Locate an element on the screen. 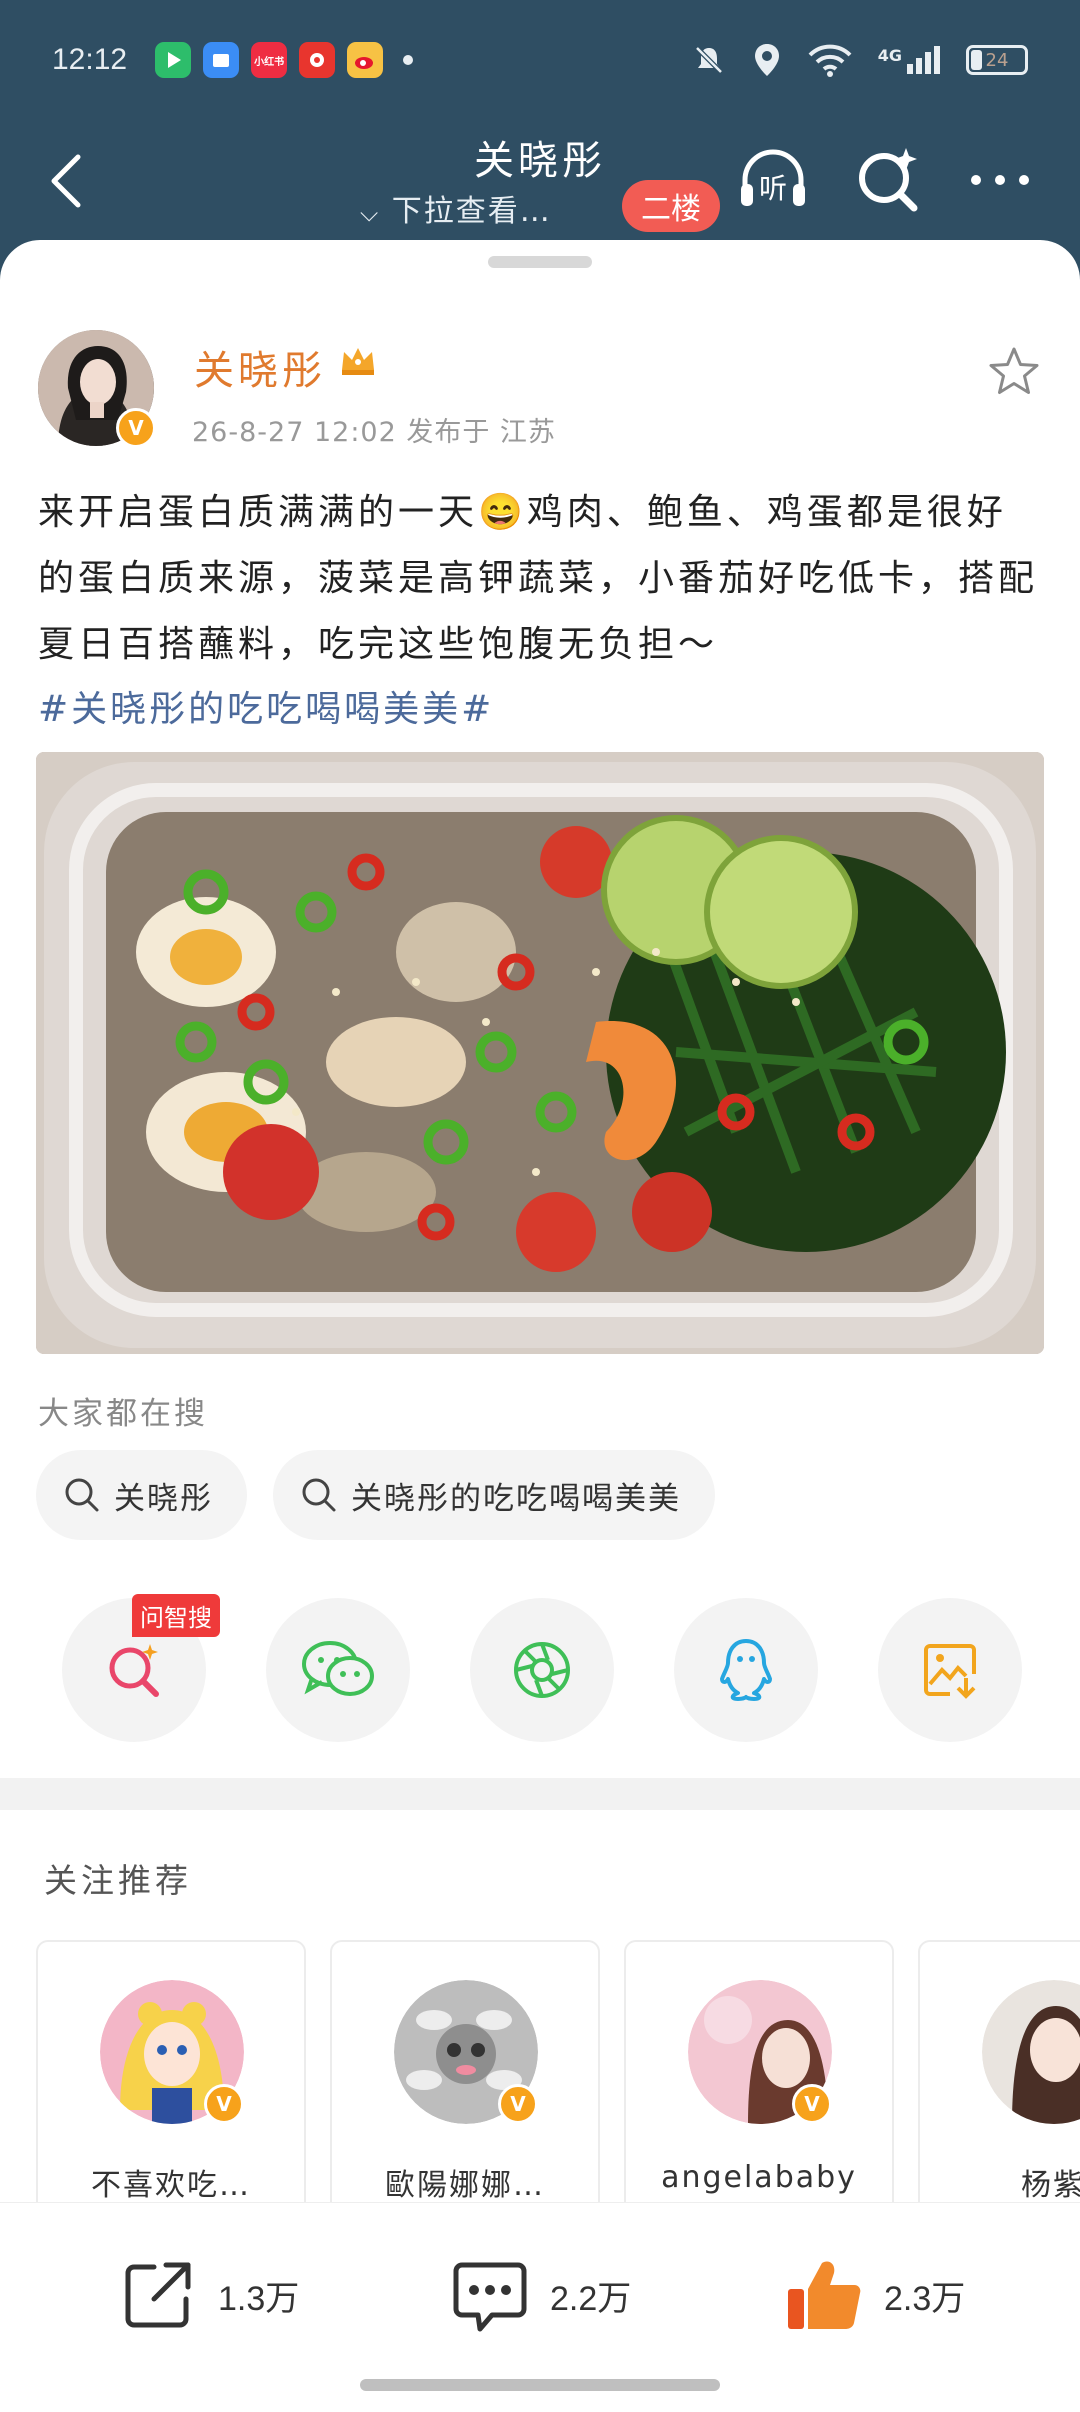  search-chip-label: 关晓彤的吃吃喝喝美美 is located at coordinates (516, 1498).